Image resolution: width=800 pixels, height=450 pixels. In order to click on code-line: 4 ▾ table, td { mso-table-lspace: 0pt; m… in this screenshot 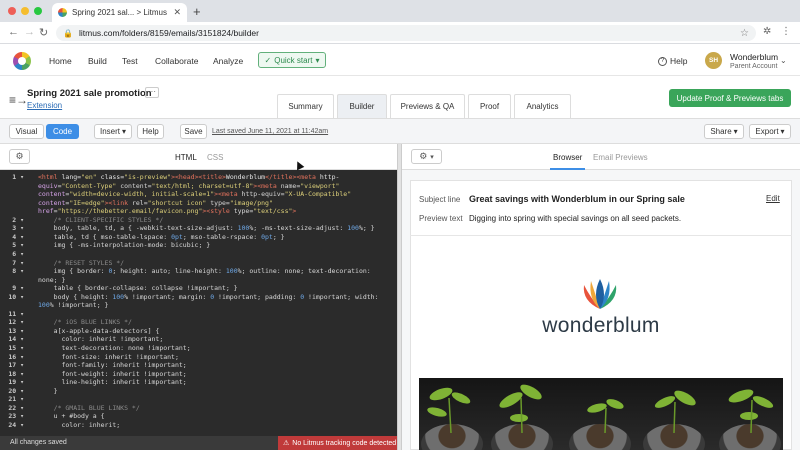, I will do `click(198, 237)`.